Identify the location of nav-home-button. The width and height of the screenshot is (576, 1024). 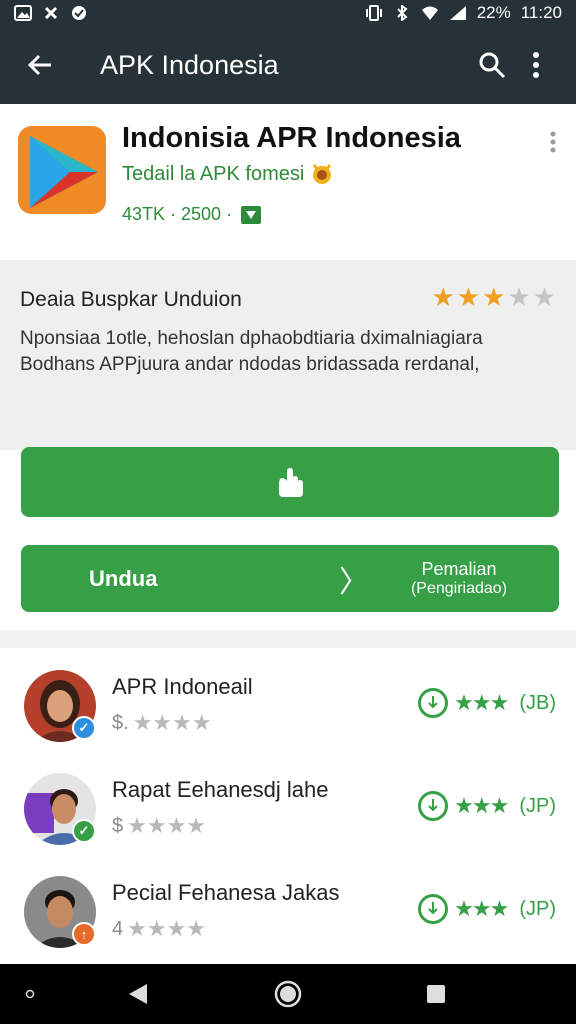
(288, 994).